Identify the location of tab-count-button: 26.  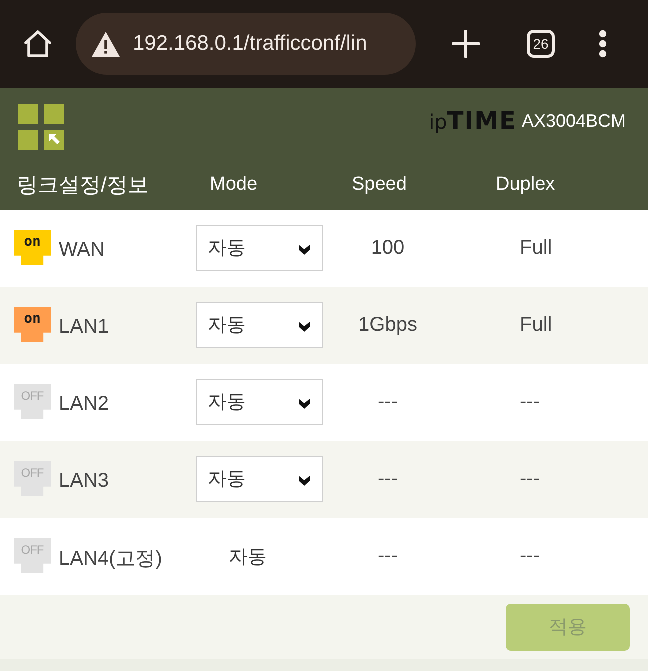
(541, 44).